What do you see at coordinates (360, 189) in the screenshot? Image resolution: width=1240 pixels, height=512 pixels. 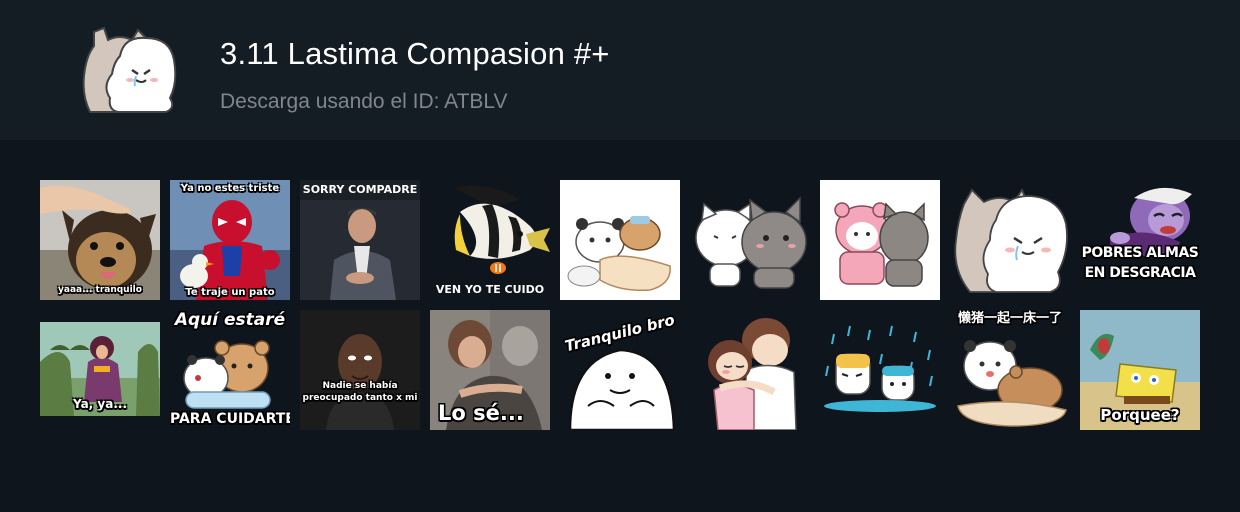 I see `sticker-caption-top: SORRY COMPADRE` at bounding box center [360, 189].